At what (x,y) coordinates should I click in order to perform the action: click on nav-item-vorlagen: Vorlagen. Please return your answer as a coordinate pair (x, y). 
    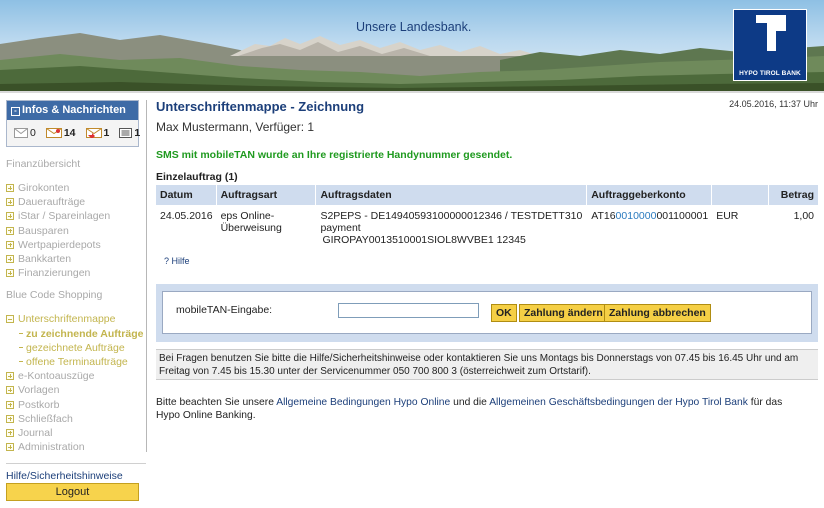
    Looking at the image, I should click on (76, 390).